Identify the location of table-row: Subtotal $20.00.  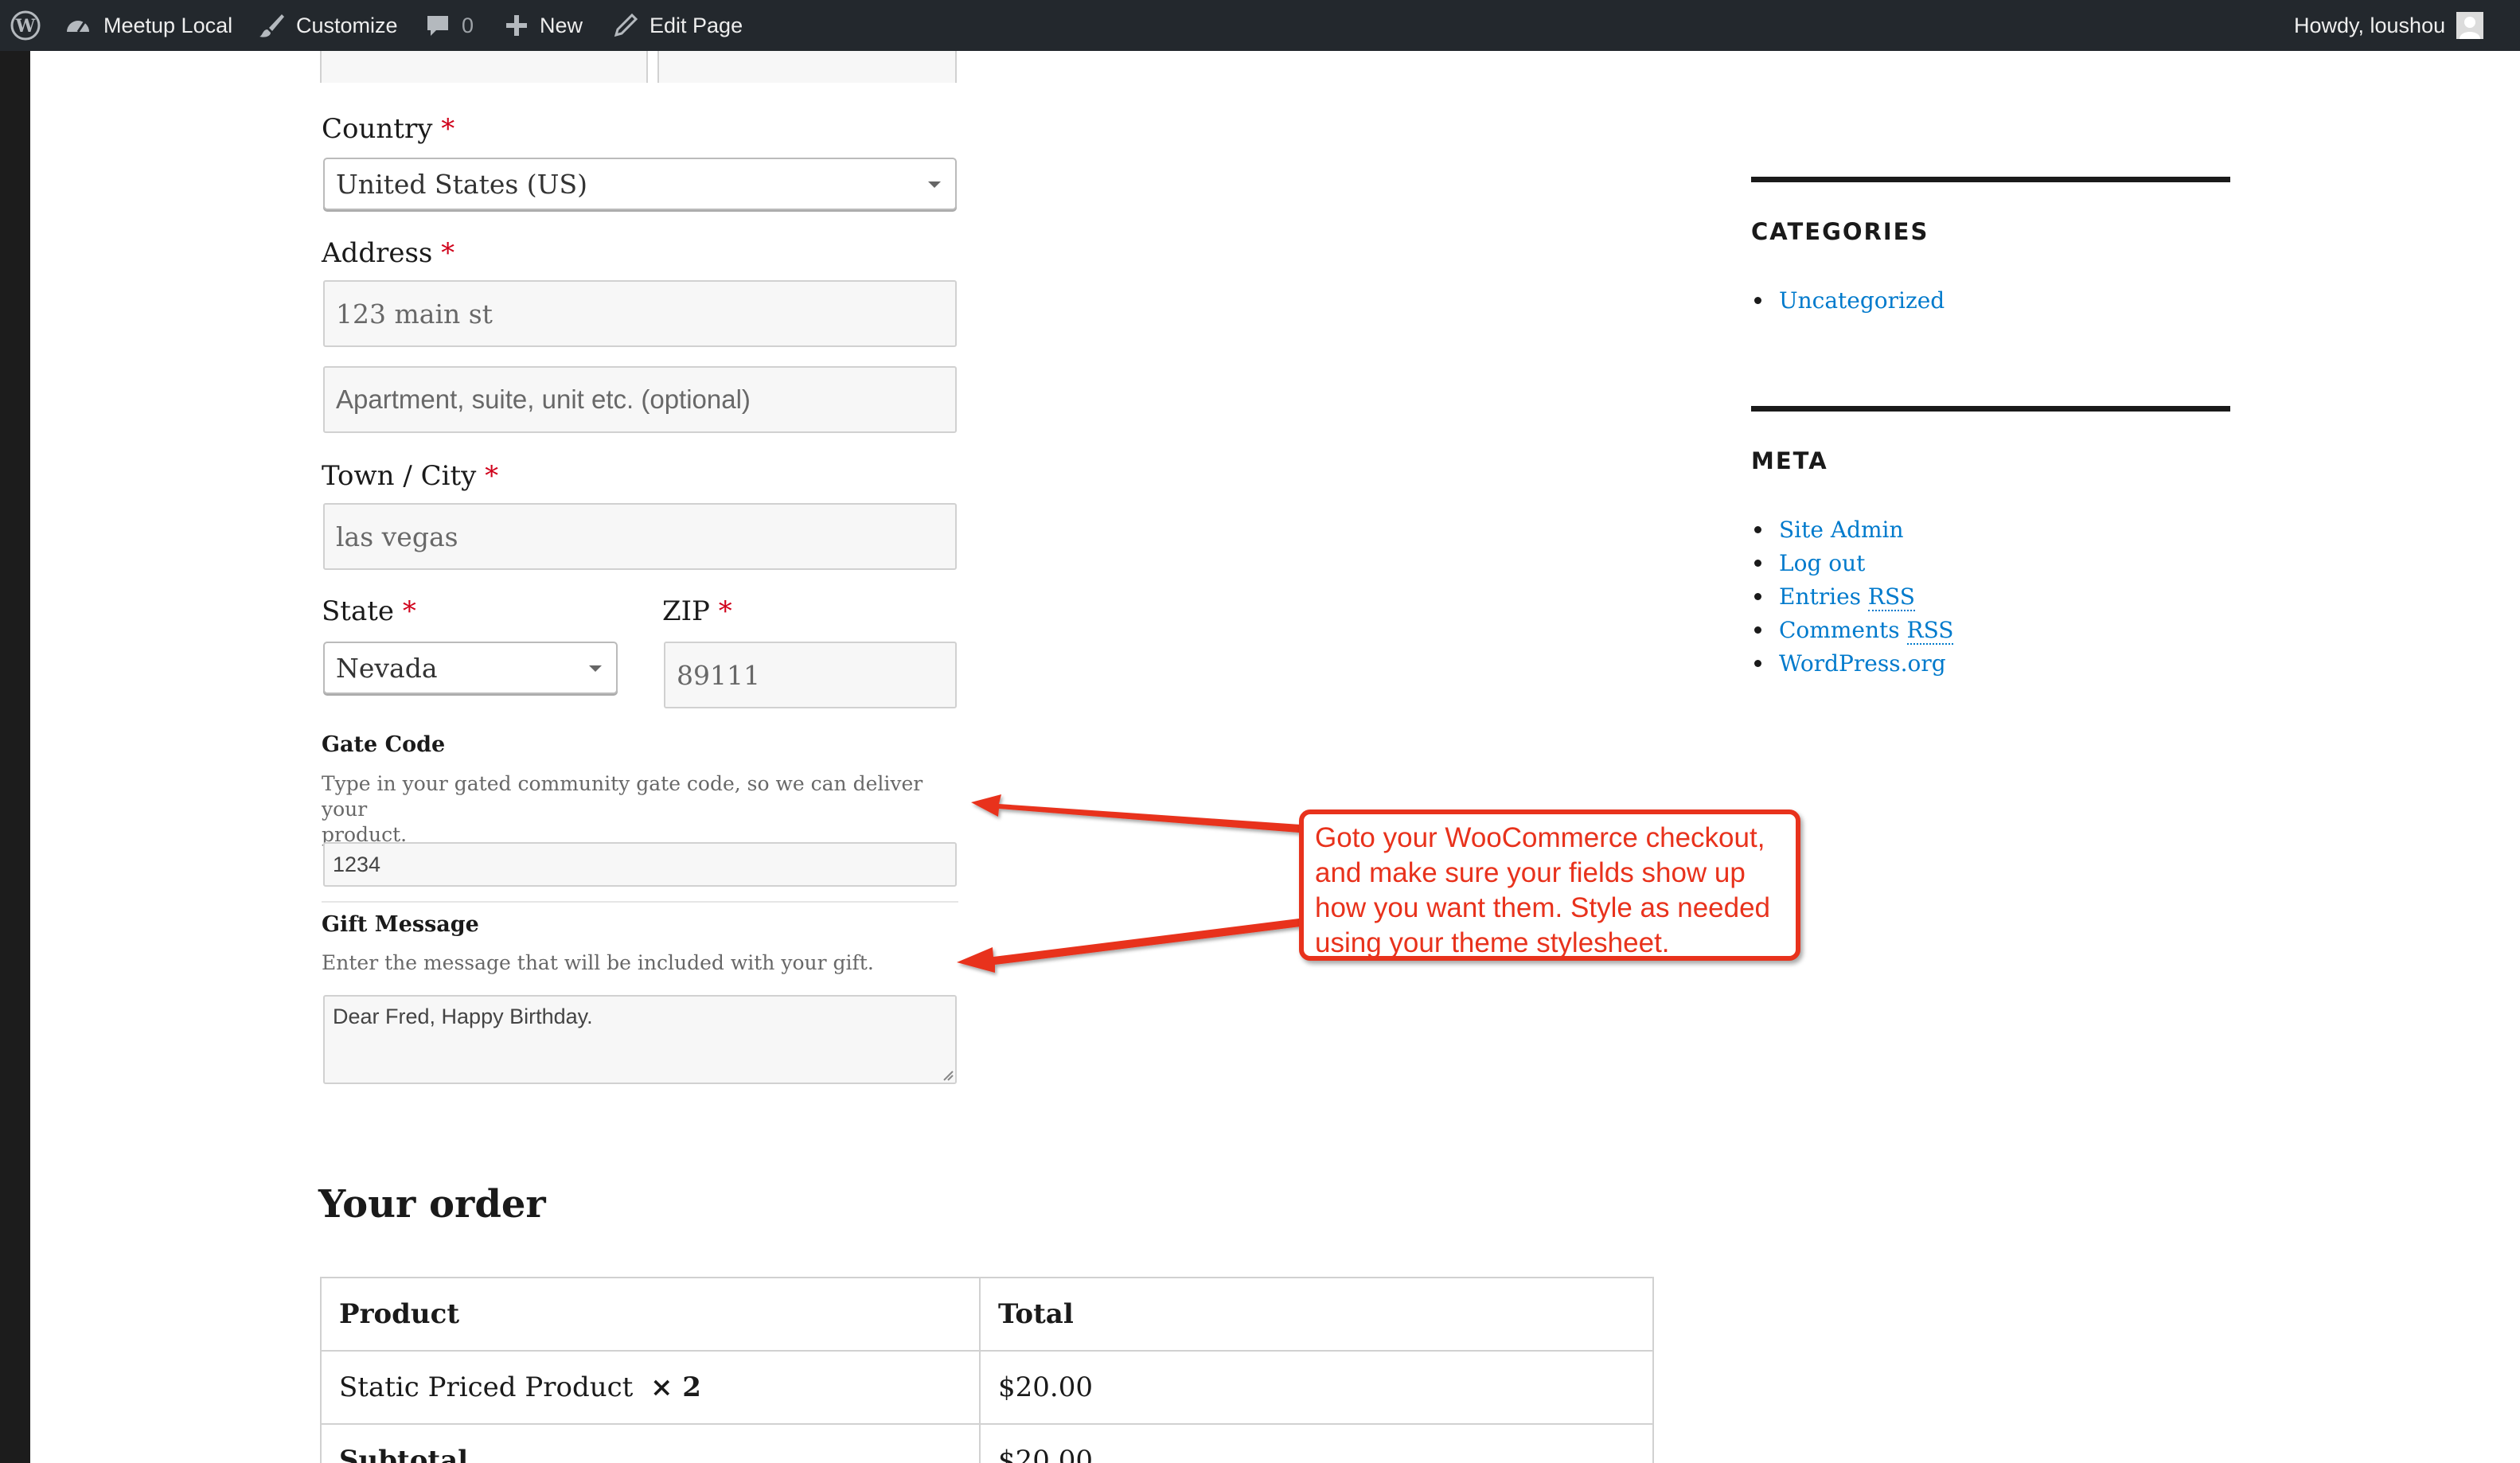
(987, 1443).